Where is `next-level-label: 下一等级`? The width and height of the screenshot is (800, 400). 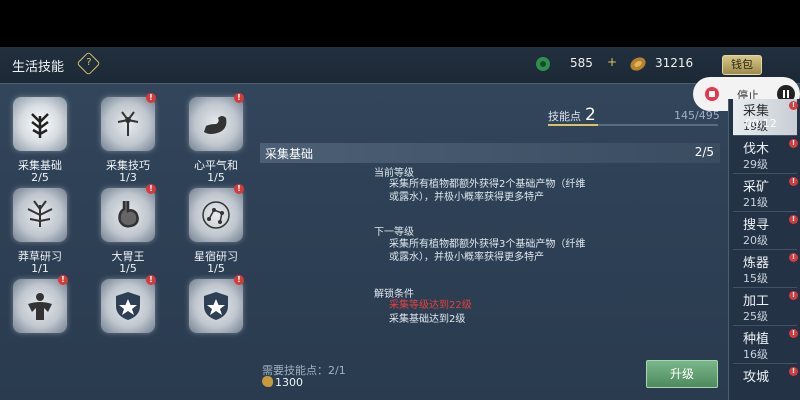
next-level-label: 下一等级 is located at coordinates (394, 232).